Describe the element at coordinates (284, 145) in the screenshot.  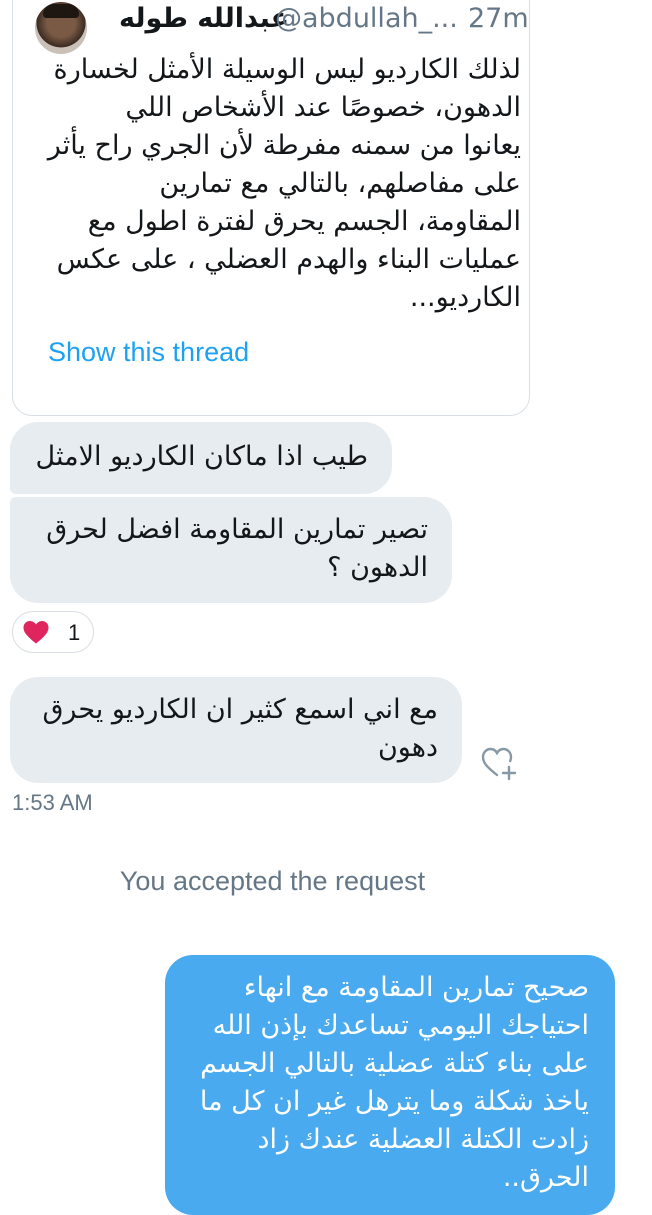
I see `tweet-text-line: يعانوا من سمنه مفرطة لأن الجري راح يأثر` at that location.